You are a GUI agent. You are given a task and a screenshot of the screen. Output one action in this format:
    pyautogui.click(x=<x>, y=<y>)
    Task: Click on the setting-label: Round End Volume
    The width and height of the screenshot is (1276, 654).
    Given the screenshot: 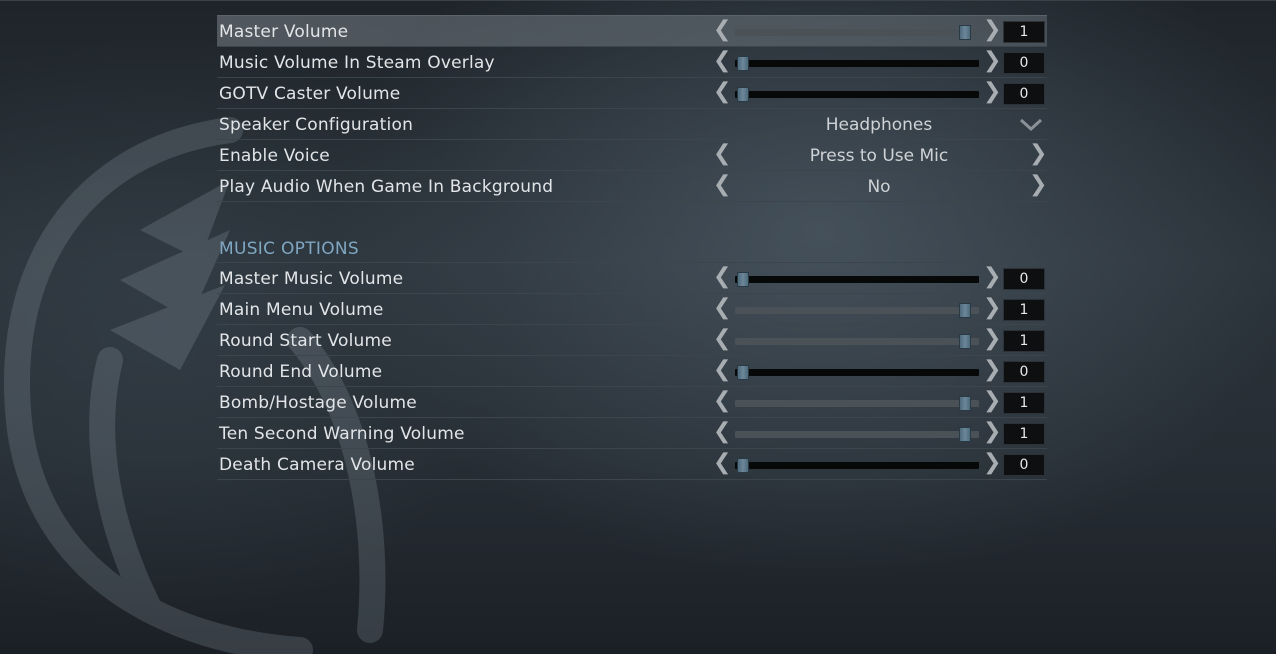 What is the action you would take?
    pyautogui.click(x=301, y=372)
    